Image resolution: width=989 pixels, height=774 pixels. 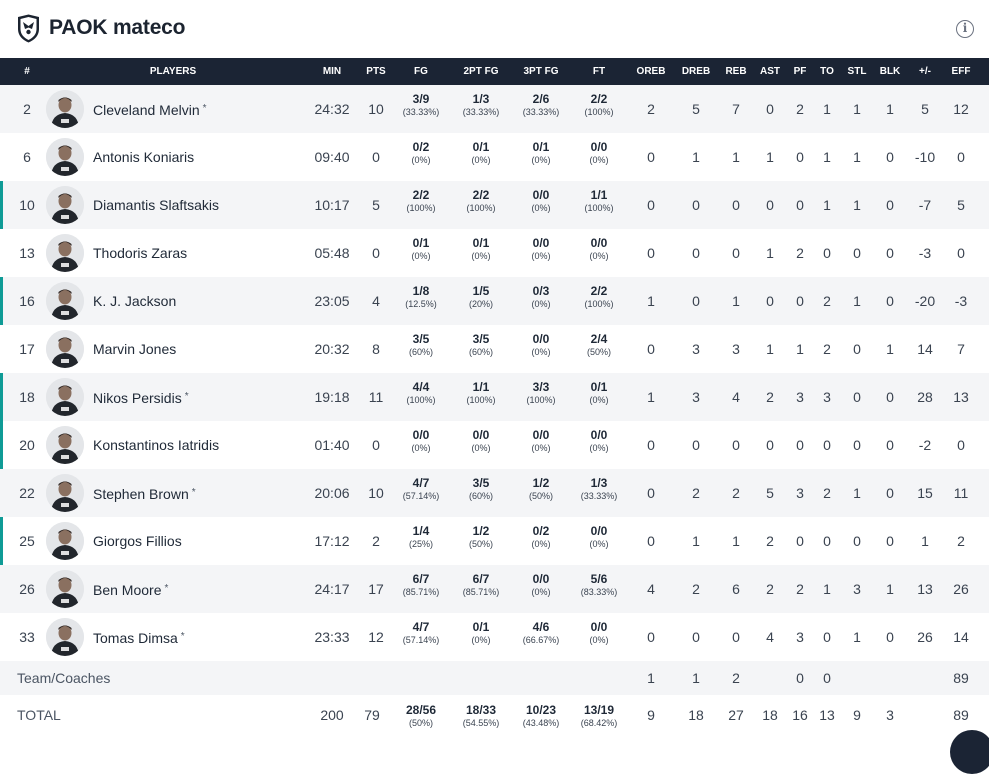 I want to click on player-name: Ben Moore *, so click(x=130, y=589).